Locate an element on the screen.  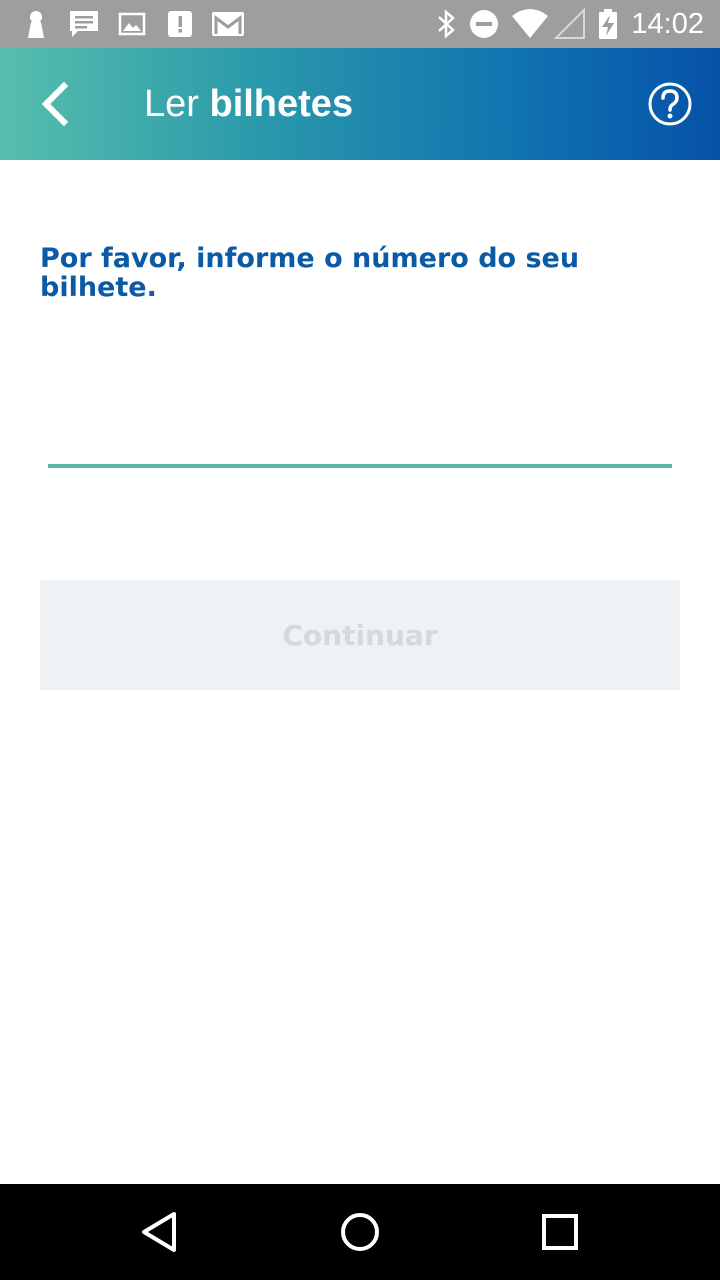
page-title-light: Ler is located at coordinates (171, 104).